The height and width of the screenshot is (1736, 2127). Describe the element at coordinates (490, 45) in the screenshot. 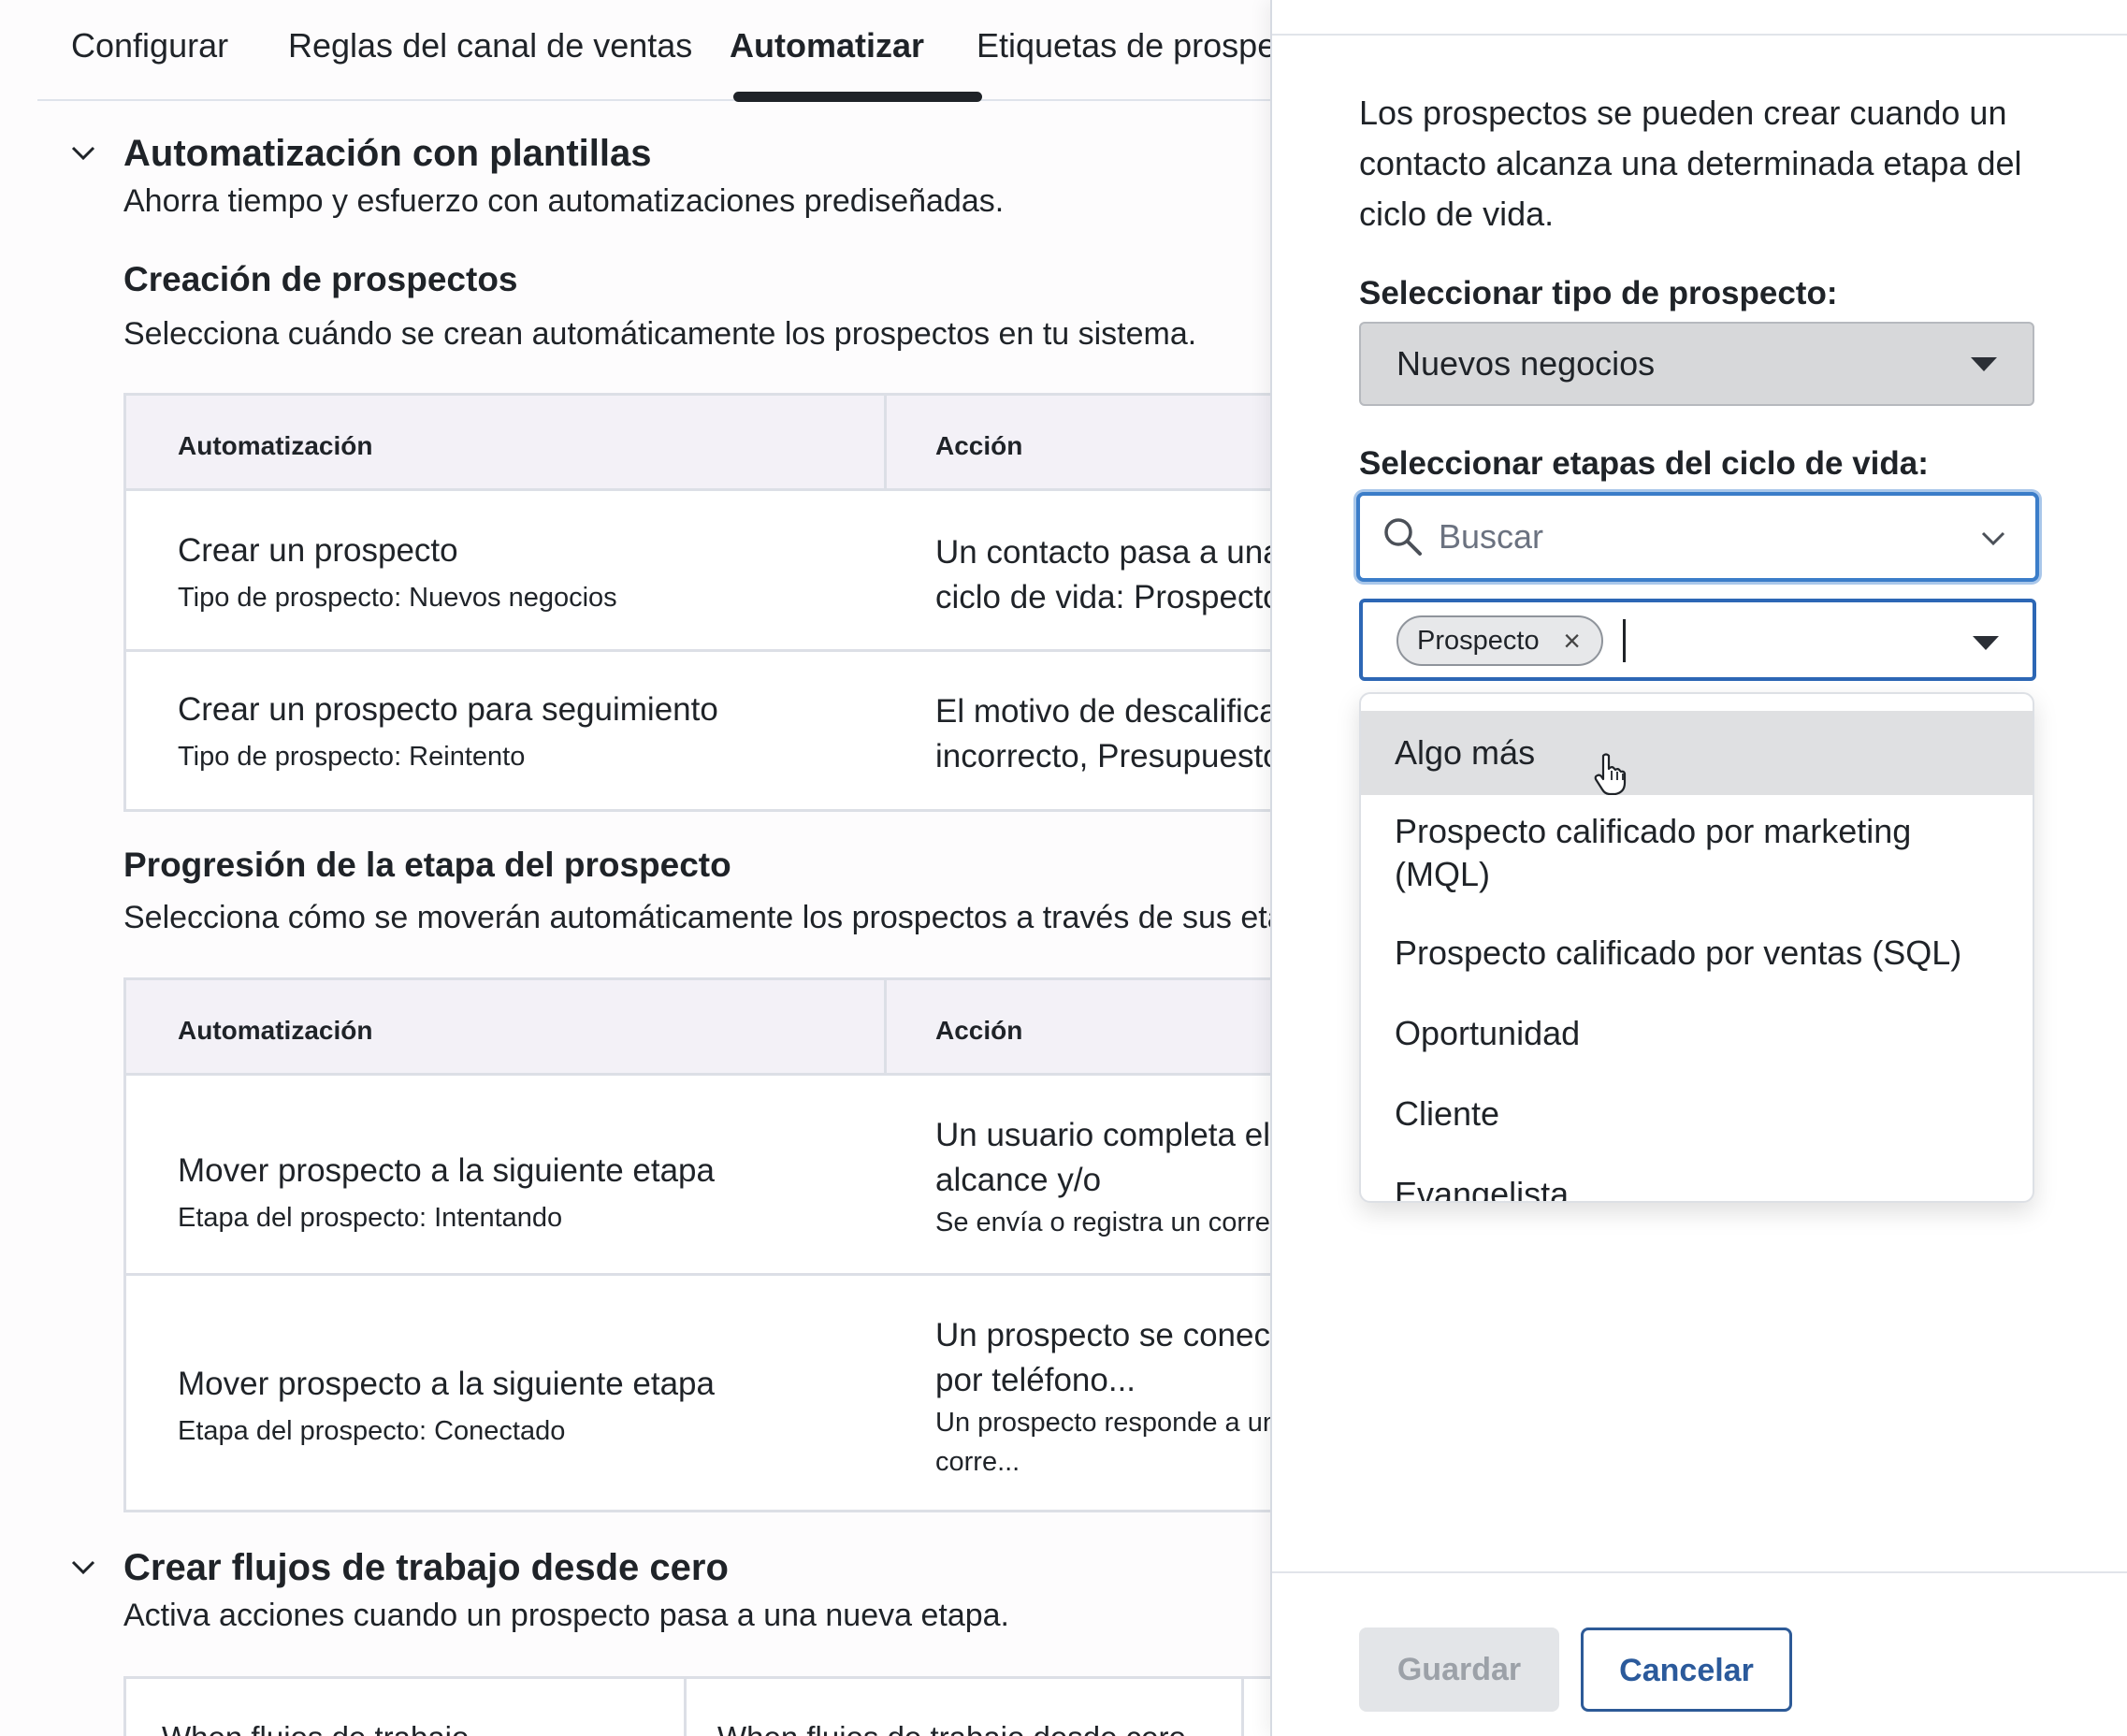

I see `tab-reglas: Reglas del canal de ventas` at that location.